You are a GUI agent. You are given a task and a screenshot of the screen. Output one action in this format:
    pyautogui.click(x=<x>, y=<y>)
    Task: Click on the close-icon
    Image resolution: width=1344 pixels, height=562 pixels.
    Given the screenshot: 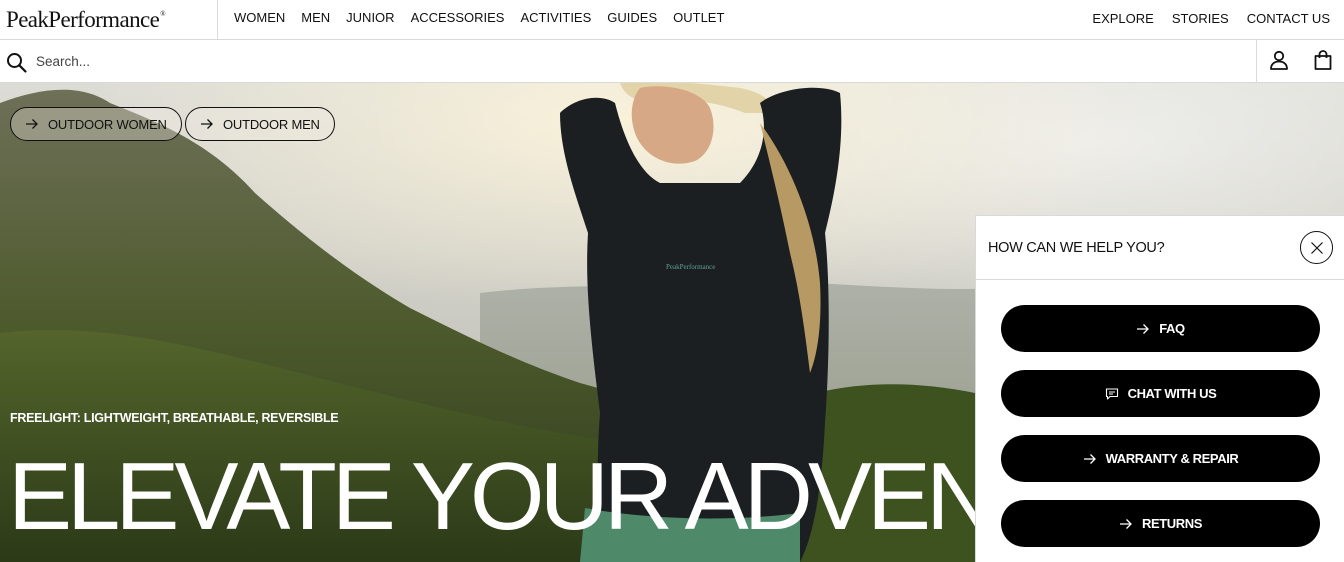 What is the action you would take?
    pyautogui.click(x=1316, y=247)
    